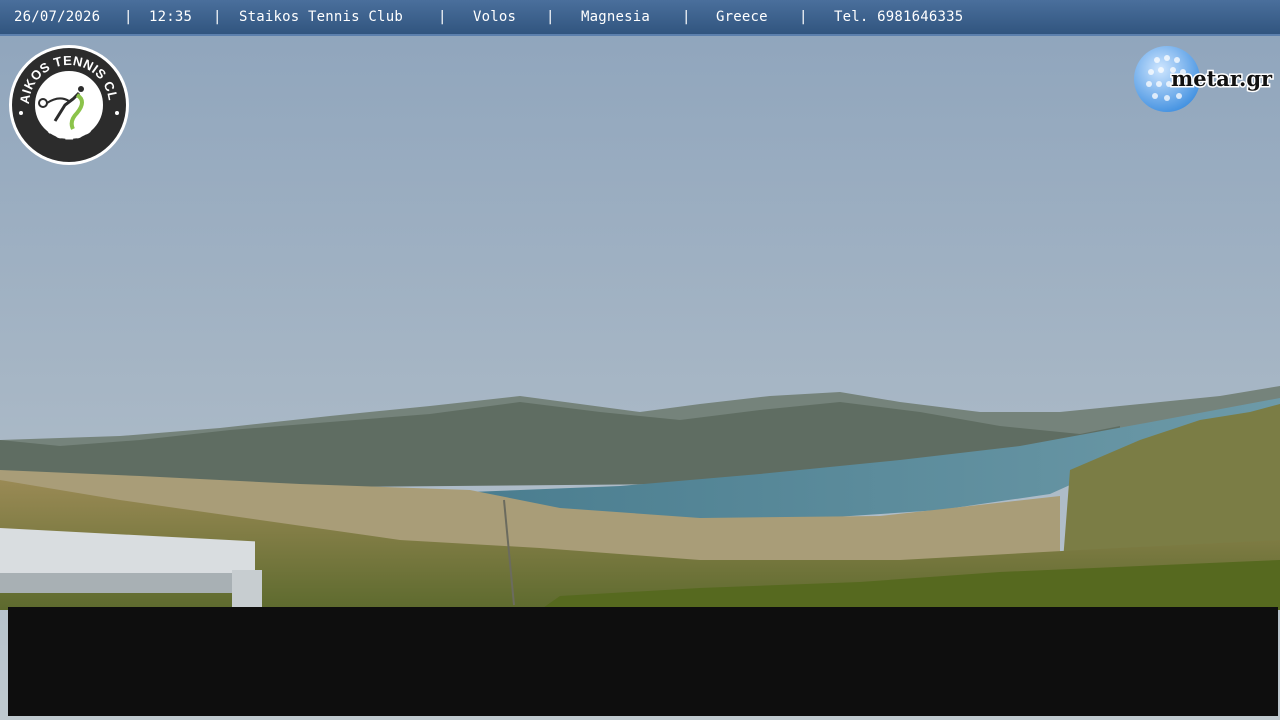 The image size is (1280, 720). Describe the element at coordinates (130, 583) in the screenshot. I see `roof-beam-shadow` at that location.